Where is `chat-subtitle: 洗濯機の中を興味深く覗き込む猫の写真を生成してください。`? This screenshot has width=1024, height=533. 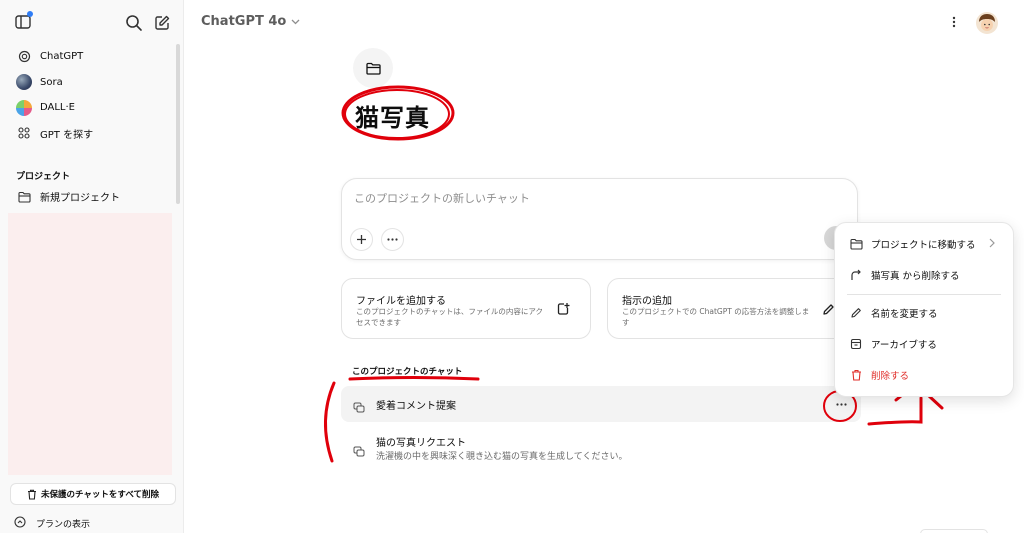
chat-subtitle: 洗濯機の中を興味深く覗き込む猫の写真を生成してください。 is located at coordinates (502, 457).